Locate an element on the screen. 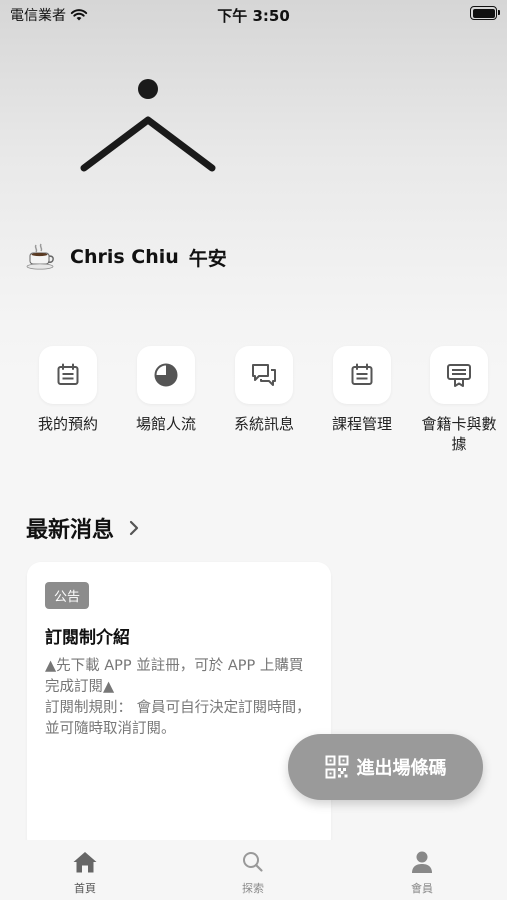 The height and width of the screenshot is (900, 507). pie-chart-icon is located at coordinates (166, 375).